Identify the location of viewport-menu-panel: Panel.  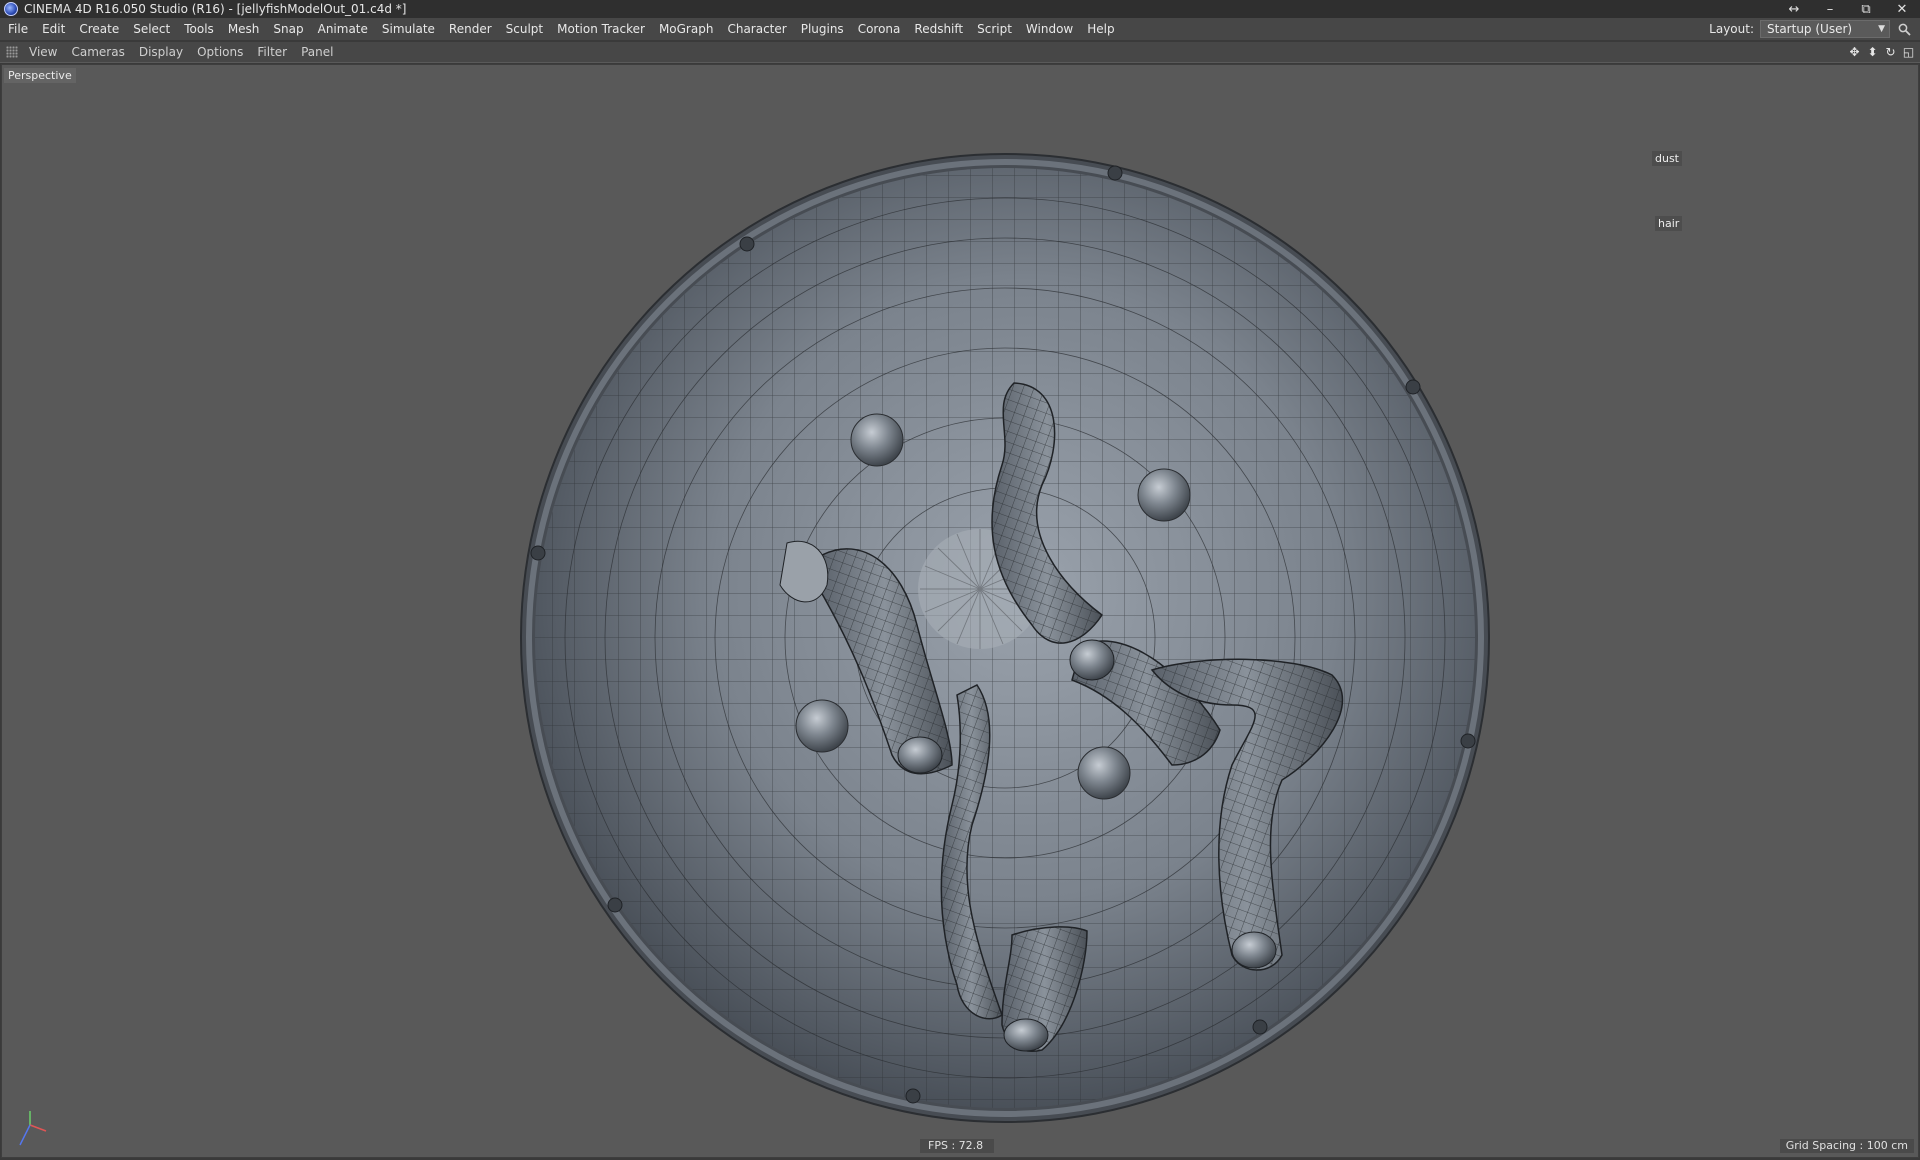
(317, 52).